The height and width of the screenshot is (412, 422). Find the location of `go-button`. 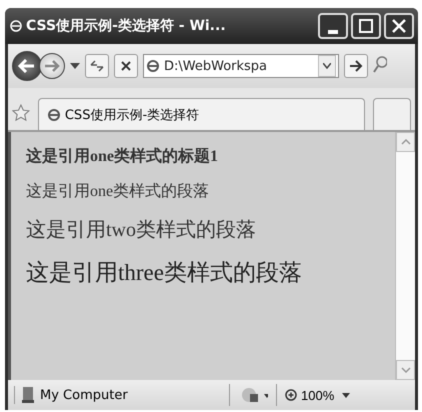

go-button is located at coordinates (356, 66).